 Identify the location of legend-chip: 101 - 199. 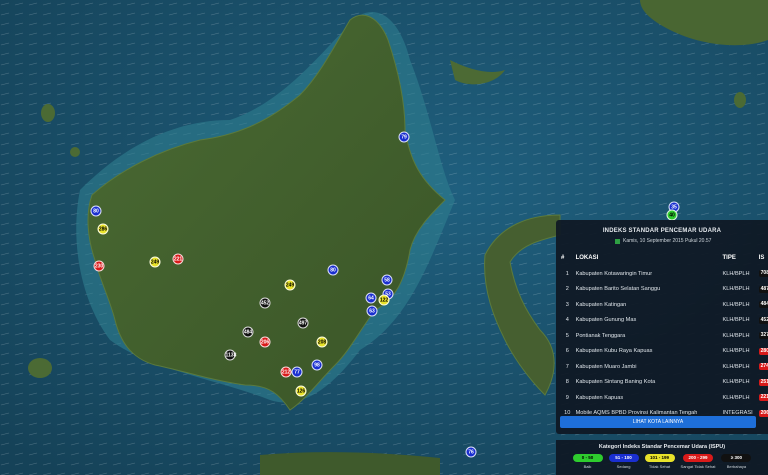
(659, 458).